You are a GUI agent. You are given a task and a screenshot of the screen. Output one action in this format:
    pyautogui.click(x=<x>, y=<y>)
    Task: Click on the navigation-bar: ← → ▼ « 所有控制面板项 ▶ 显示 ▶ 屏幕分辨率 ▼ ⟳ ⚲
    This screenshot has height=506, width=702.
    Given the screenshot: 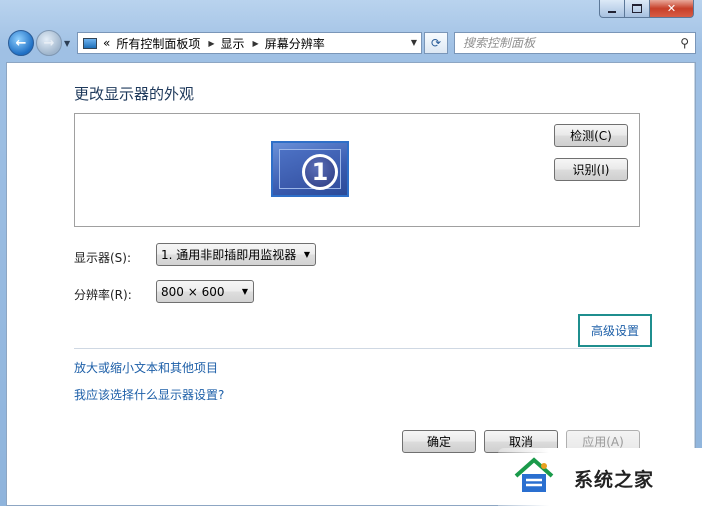 What is the action you would take?
    pyautogui.click(x=351, y=43)
    